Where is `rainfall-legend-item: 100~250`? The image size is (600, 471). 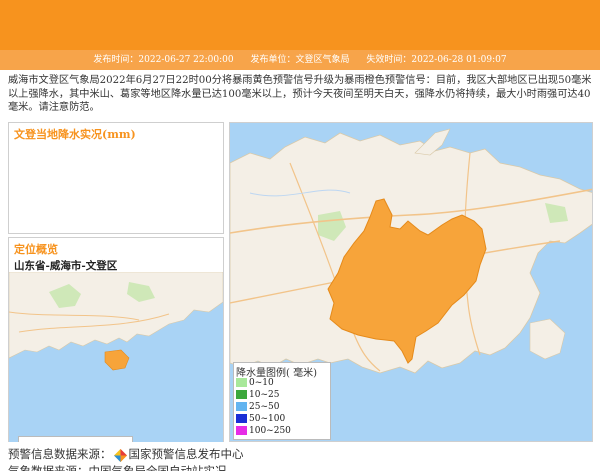 rainfall-legend-item: 100~250 is located at coordinates (263, 431).